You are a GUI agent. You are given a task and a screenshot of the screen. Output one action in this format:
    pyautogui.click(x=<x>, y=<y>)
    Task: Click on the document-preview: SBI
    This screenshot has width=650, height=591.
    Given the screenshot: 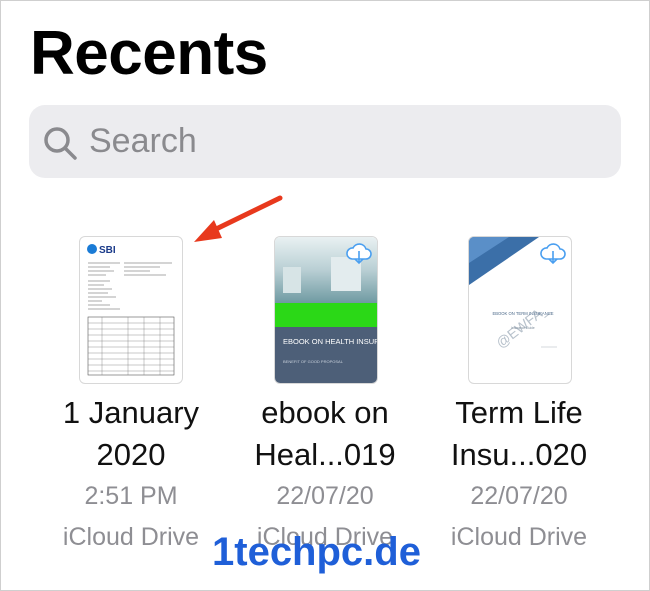 What is the action you would take?
    pyautogui.click(x=131, y=310)
    